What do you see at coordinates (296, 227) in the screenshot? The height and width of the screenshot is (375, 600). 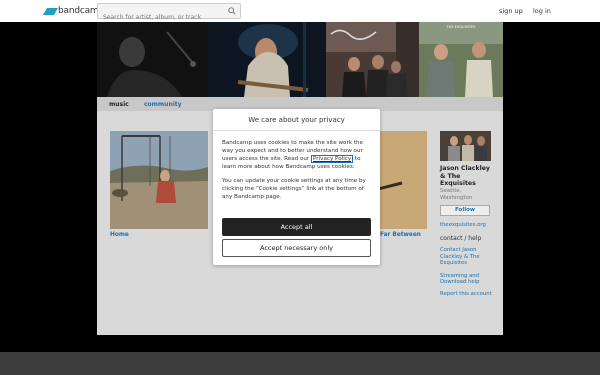 I see `accept-all-button: Accept all` at bounding box center [296, 227].